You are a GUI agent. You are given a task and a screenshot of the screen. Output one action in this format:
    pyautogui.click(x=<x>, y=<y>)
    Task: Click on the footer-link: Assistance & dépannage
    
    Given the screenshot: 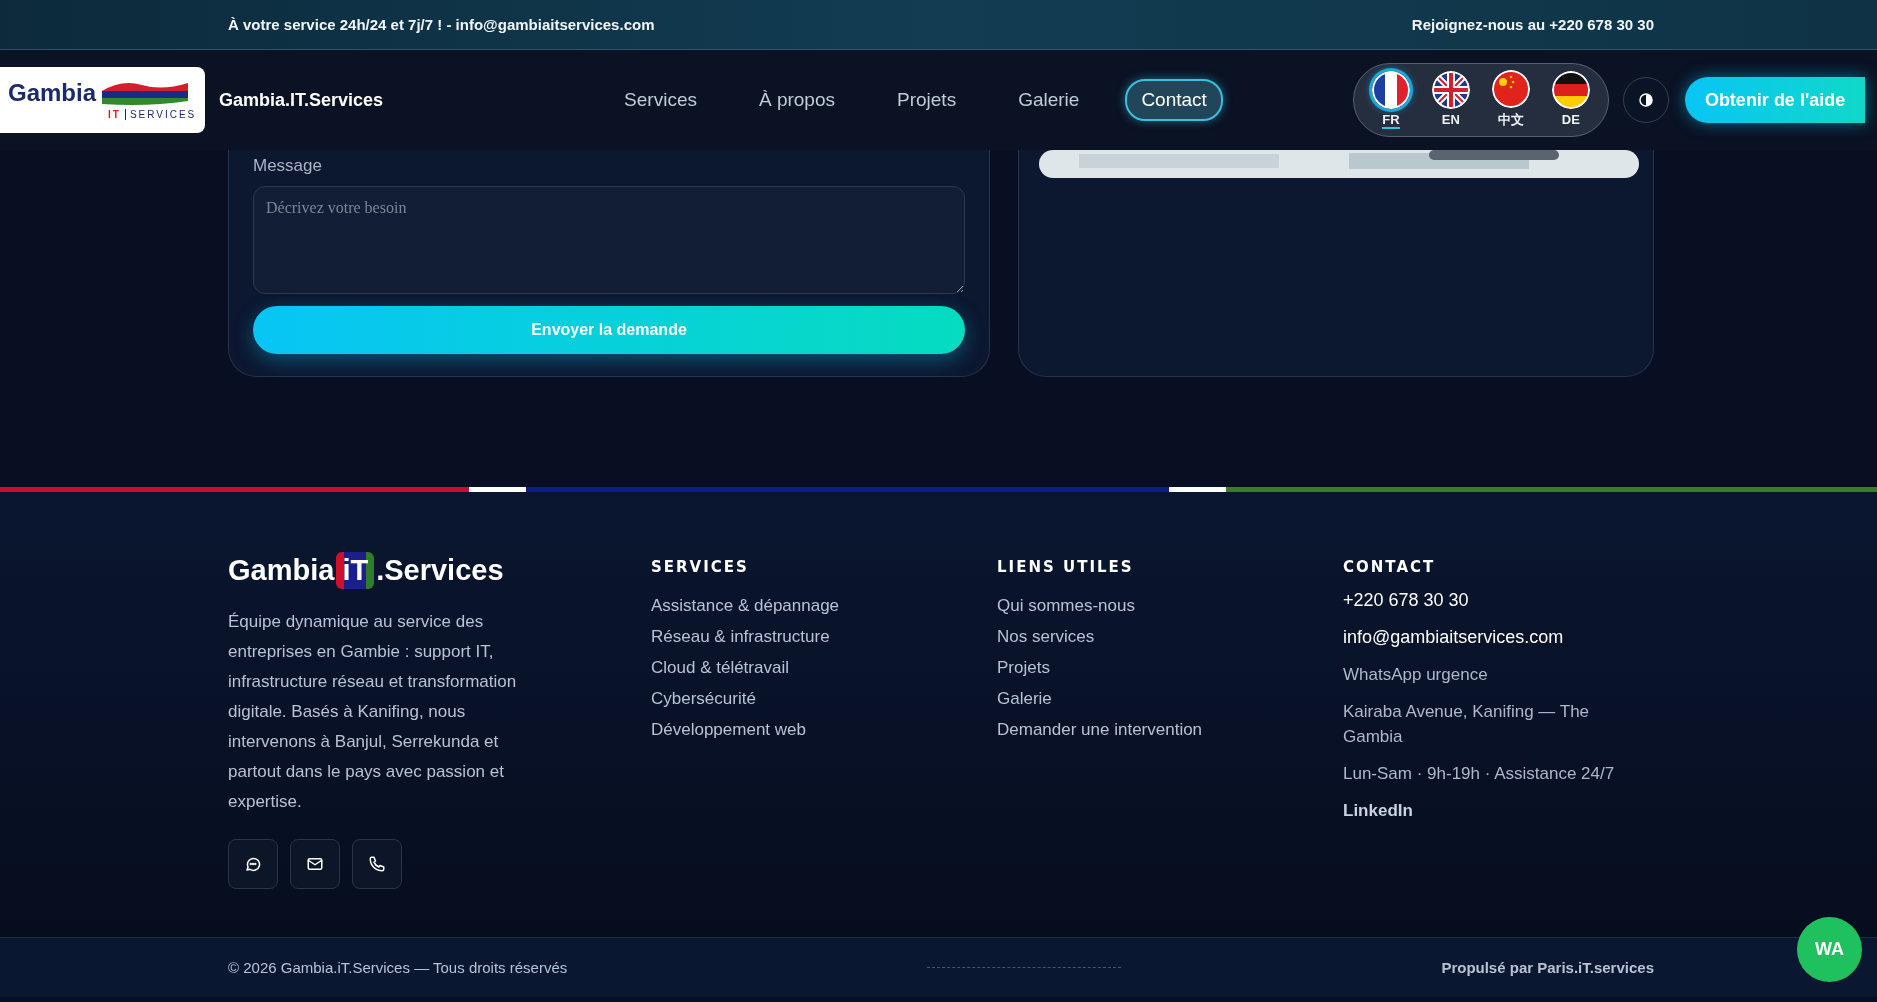 What is the action you would take?
    pyautogui.click(x=824, y=605)
    